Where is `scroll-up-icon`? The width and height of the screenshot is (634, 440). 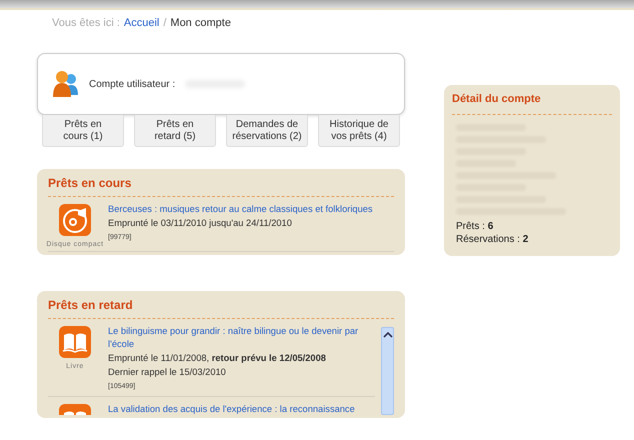 scroll-up-icon is located at coordinates (387, 335).